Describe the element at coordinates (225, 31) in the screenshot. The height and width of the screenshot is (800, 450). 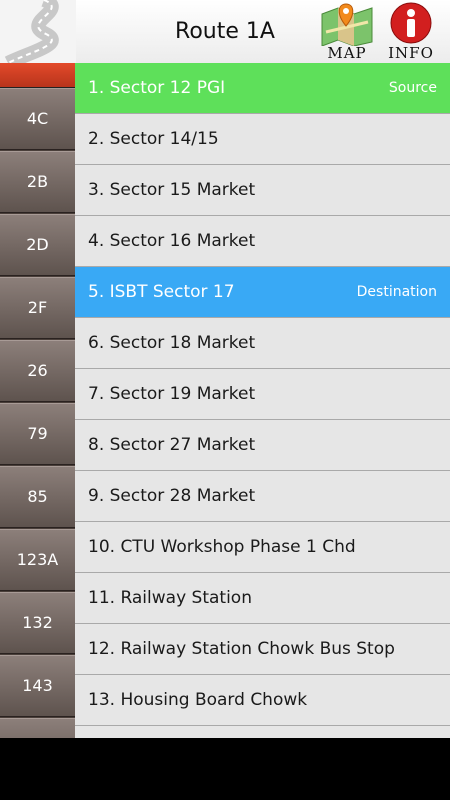
I see `page-title: Route 1A` at that location.